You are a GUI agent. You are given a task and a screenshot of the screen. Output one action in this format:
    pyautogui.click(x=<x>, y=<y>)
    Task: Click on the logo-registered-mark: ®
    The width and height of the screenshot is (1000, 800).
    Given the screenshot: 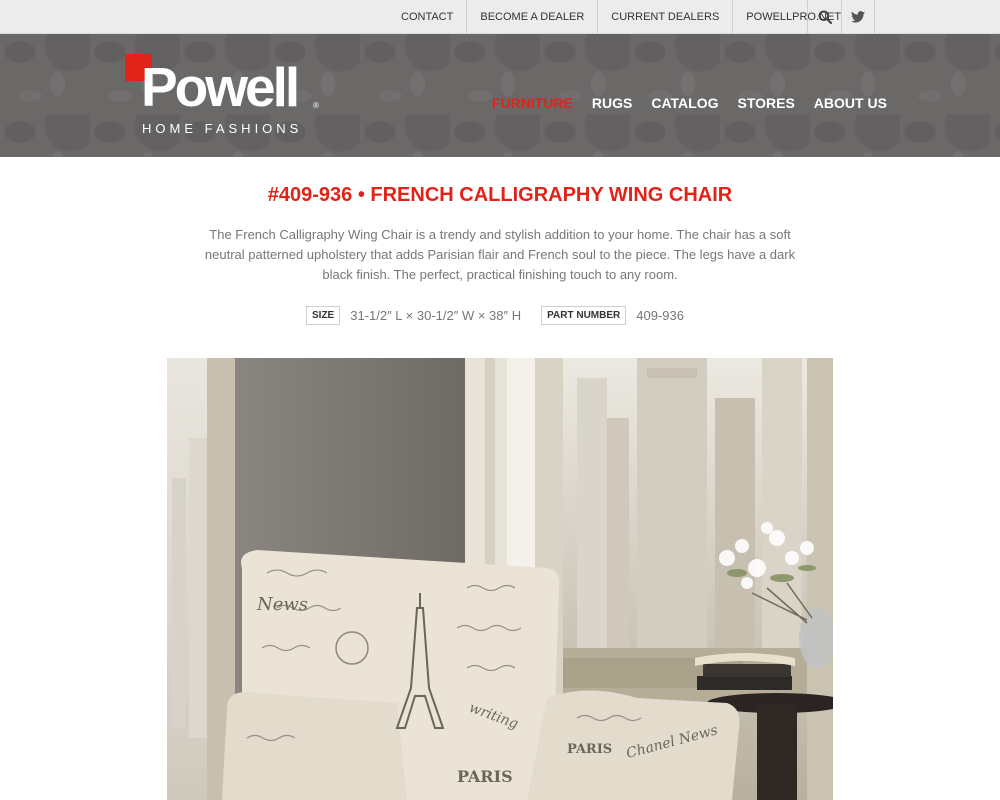 What is the action you would take?
    pyautogui.click(x=316, y=105)
    